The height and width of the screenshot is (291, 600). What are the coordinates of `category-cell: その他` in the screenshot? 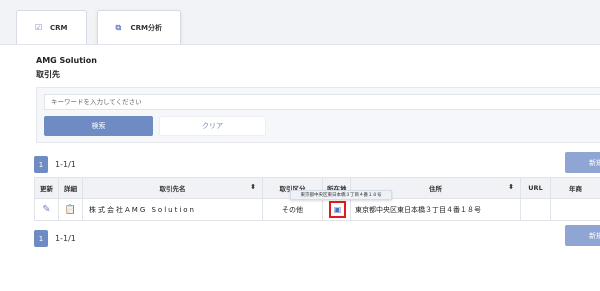 It's located at (292, 209).